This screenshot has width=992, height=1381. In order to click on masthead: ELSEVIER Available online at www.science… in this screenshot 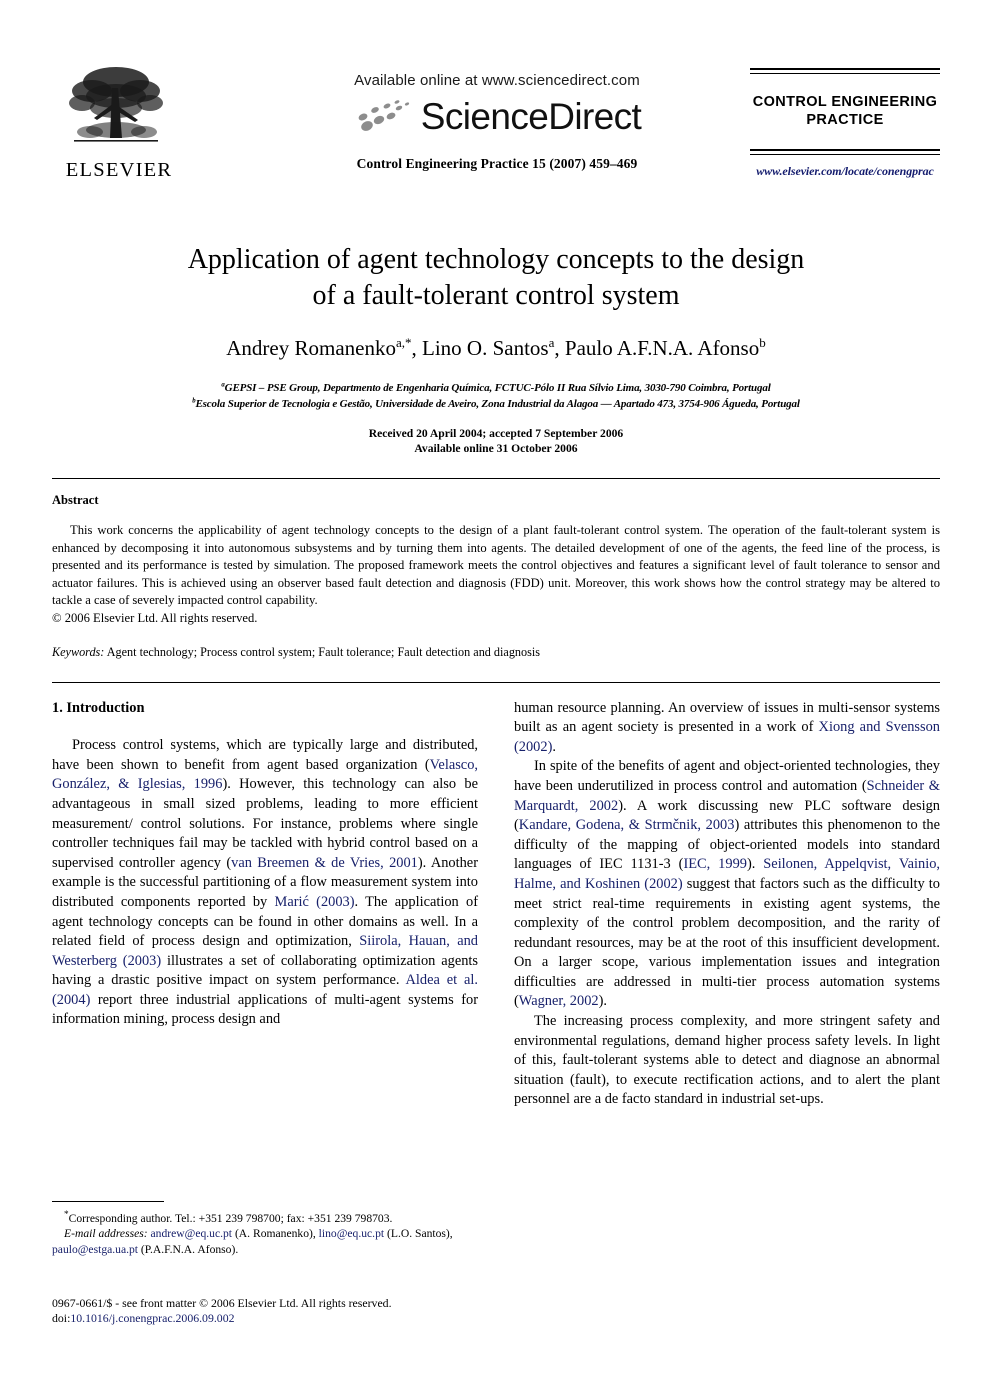, I will do `click(496, 133)`.